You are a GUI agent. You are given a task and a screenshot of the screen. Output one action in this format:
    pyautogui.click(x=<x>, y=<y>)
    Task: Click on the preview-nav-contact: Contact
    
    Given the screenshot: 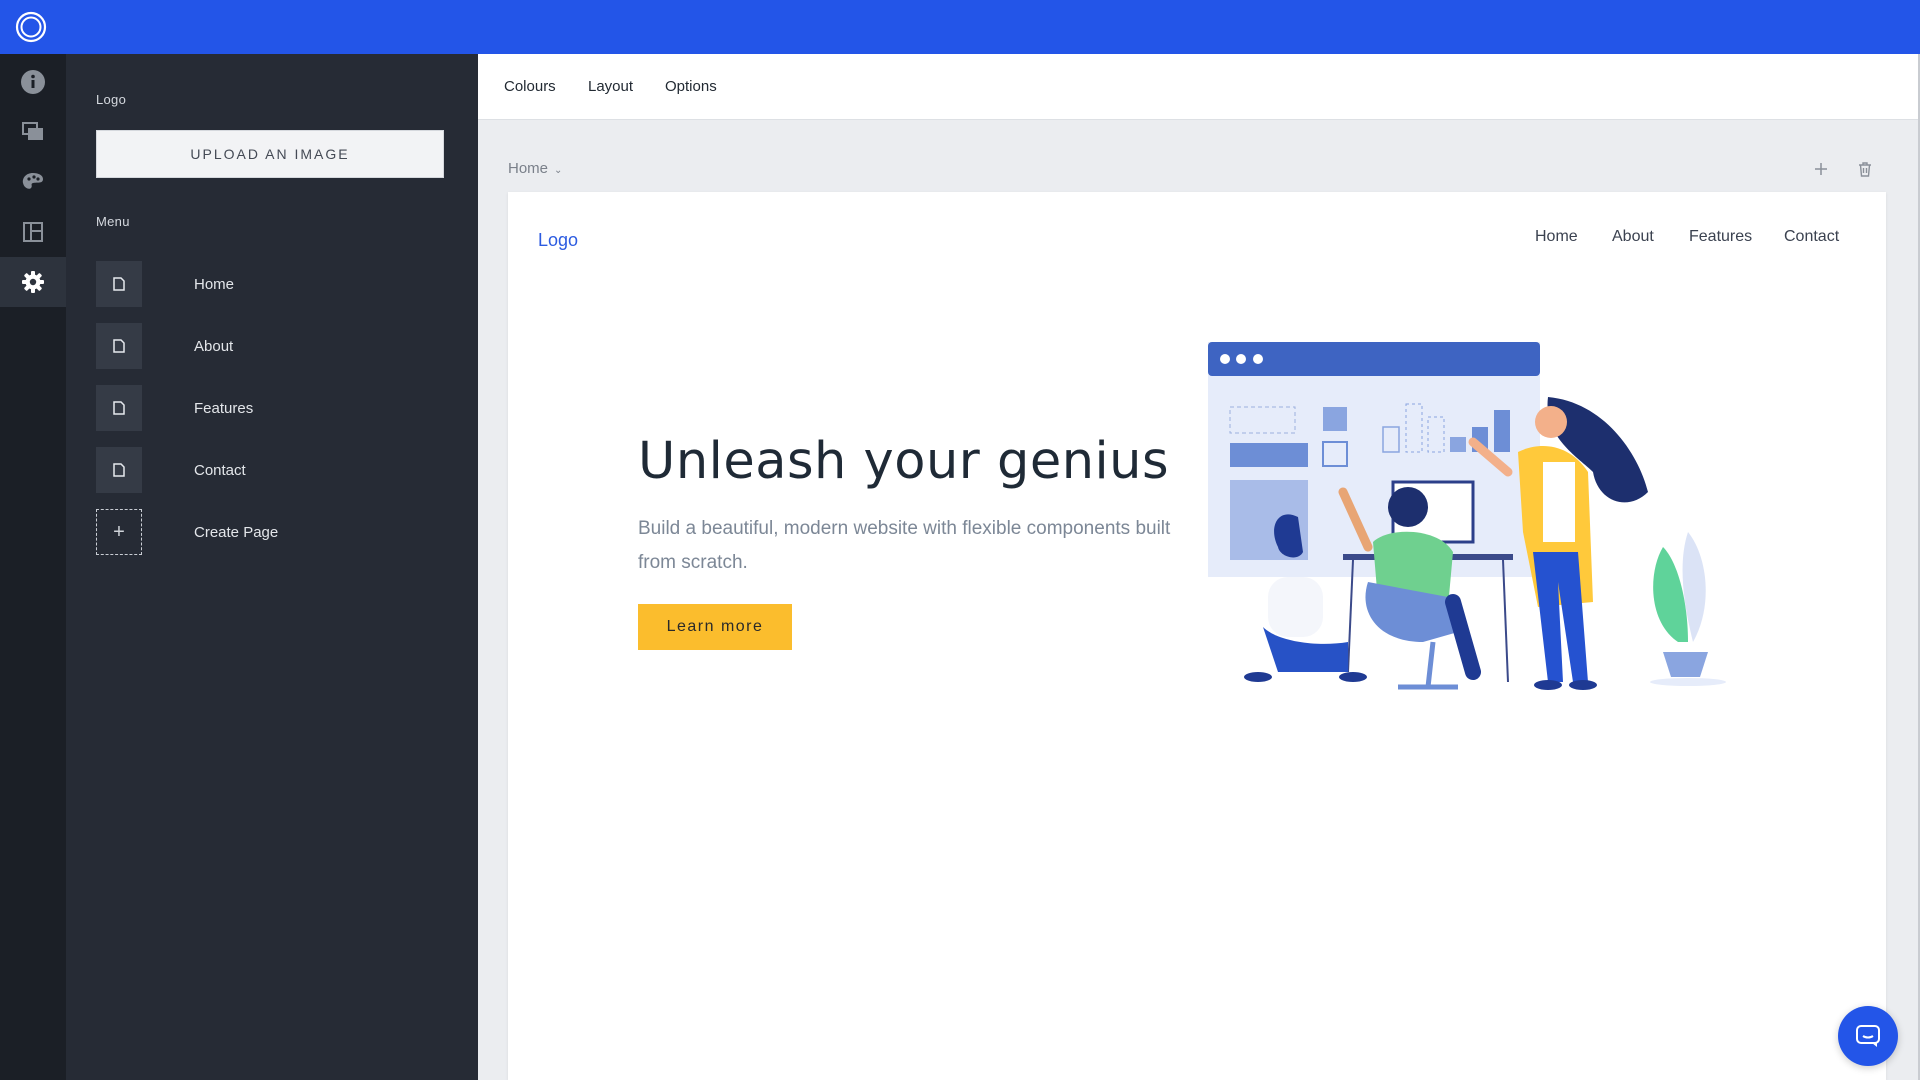 What is the action you would take?
    pyautogui.click(x=1811, y=237)
    